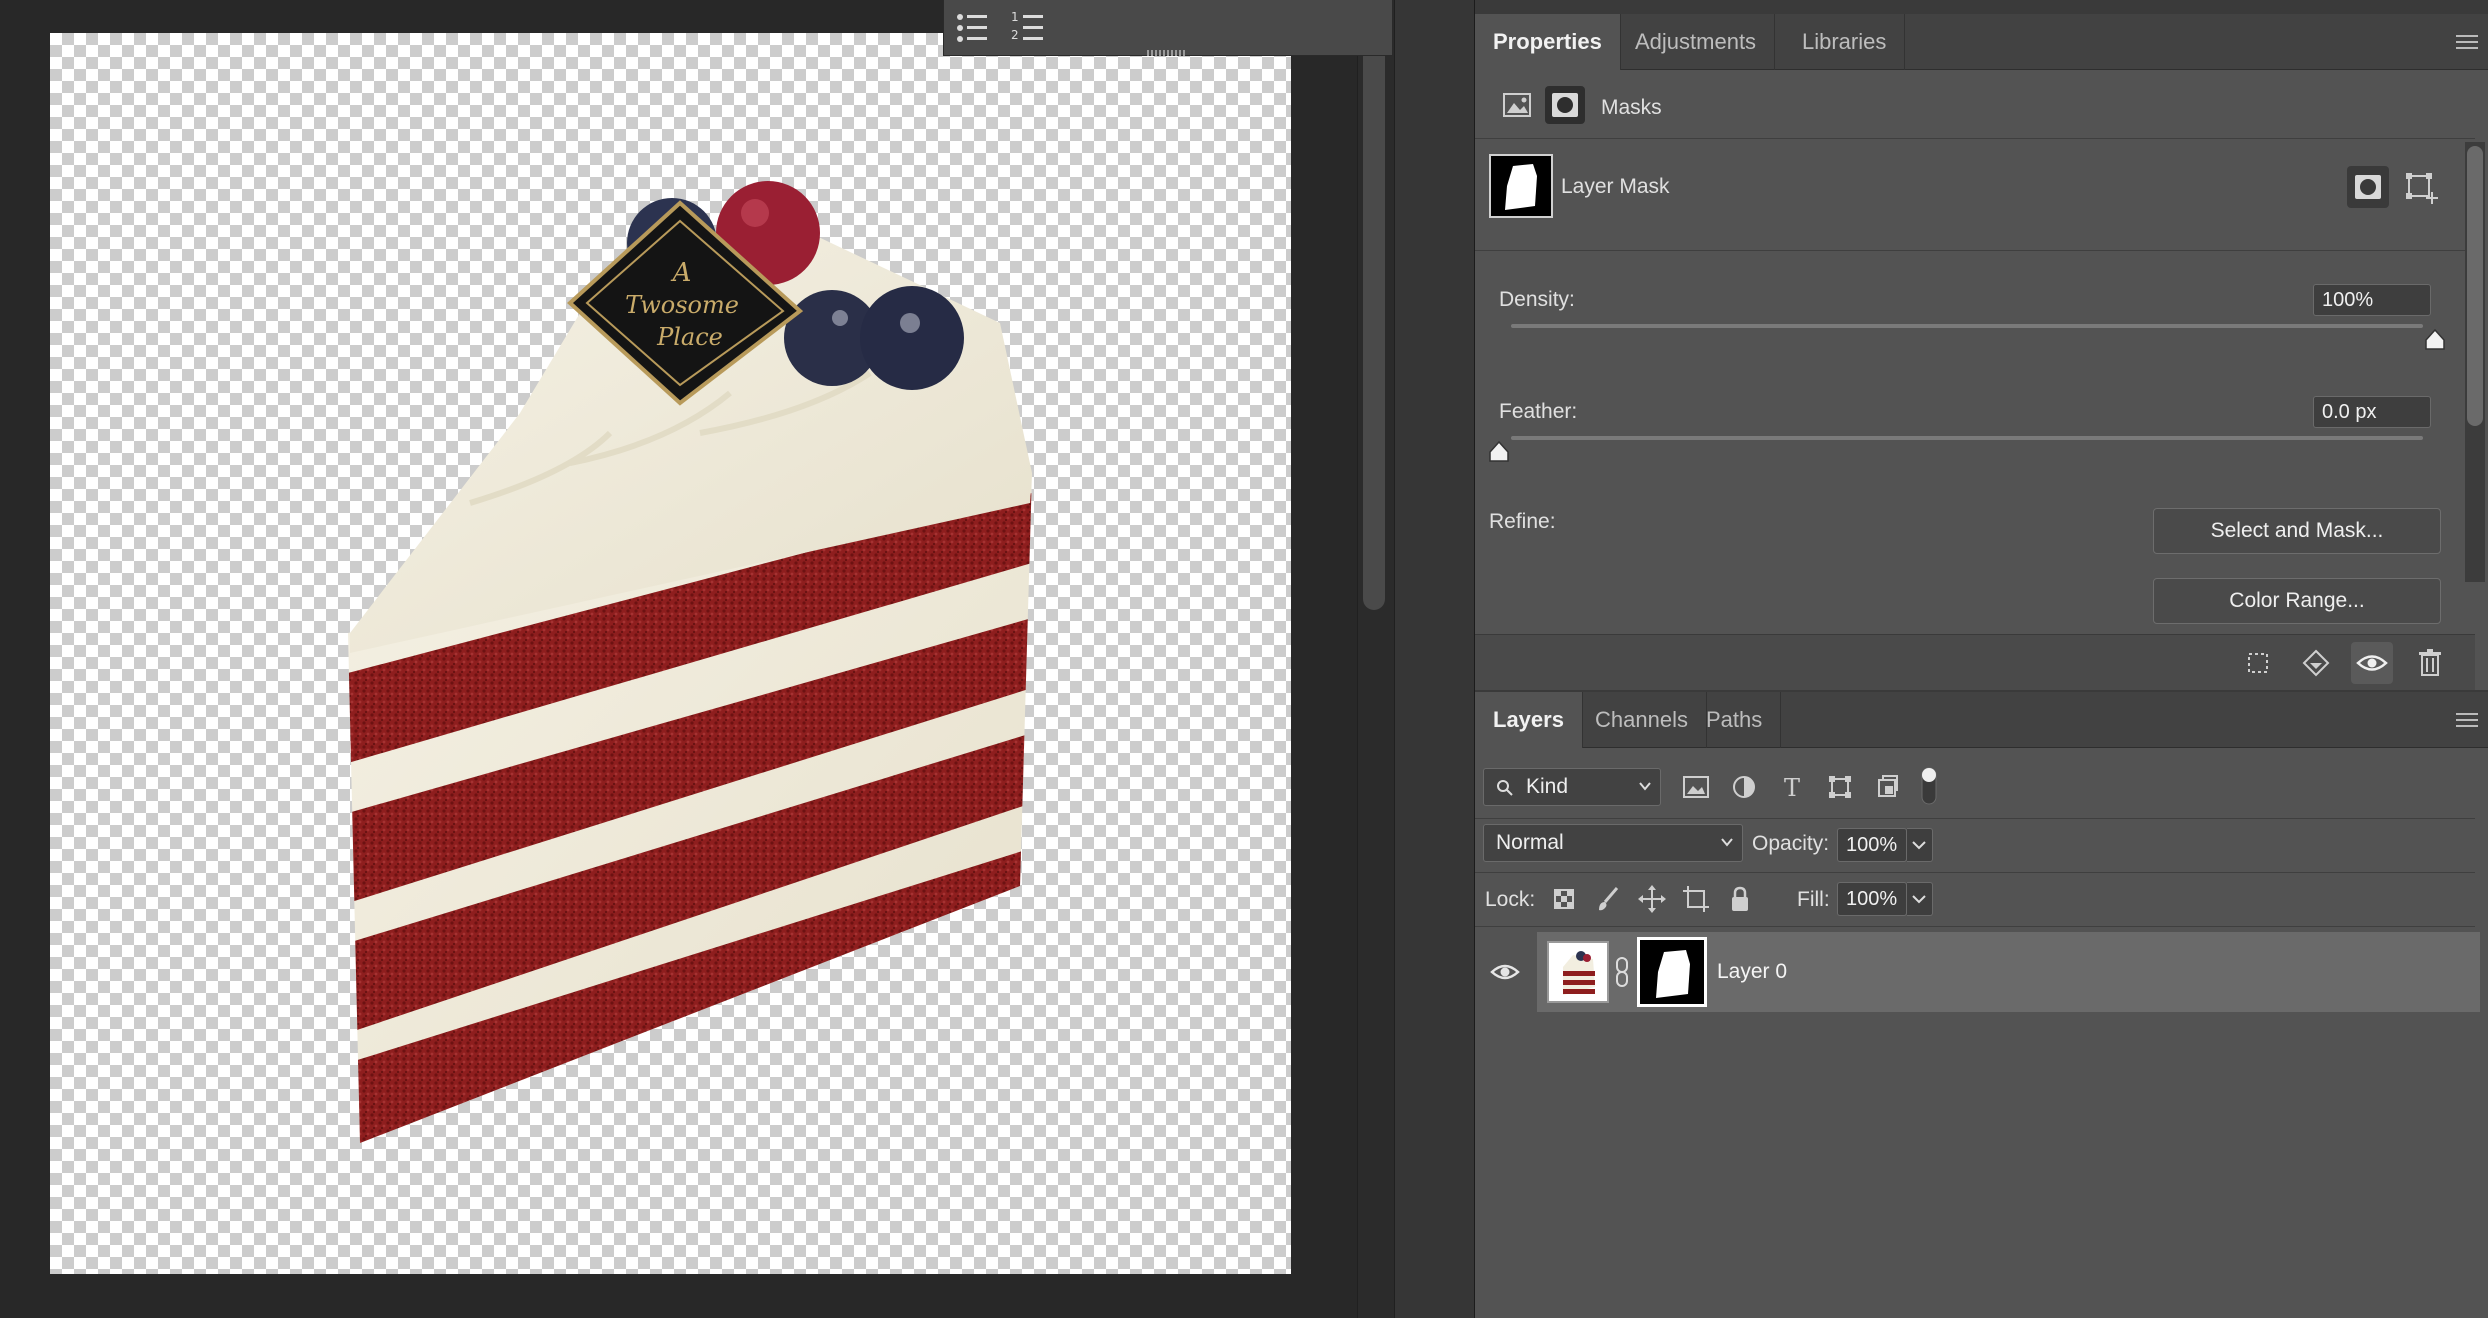 This screenshot has width=2488, height=1318. I want to click on masks-title: Masks, so click(1631, 107).